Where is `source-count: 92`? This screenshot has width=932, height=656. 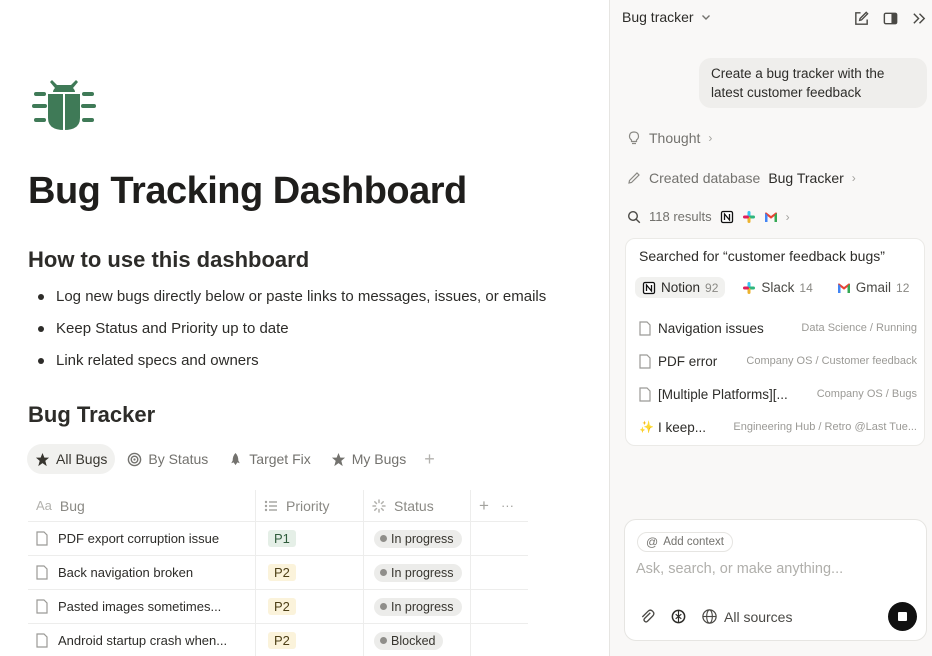 source-count: 92 is located at coordinates (712, 287).